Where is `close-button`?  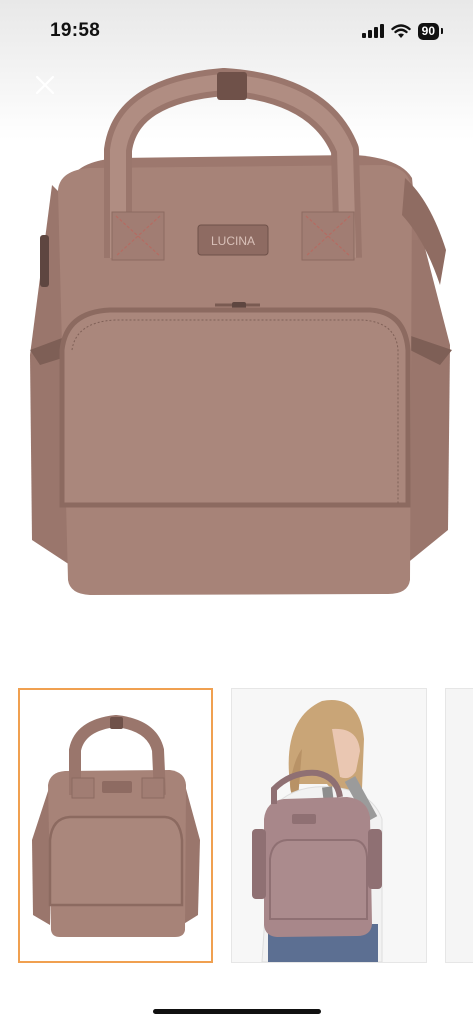
close-button is located at coordinates (45, 85).